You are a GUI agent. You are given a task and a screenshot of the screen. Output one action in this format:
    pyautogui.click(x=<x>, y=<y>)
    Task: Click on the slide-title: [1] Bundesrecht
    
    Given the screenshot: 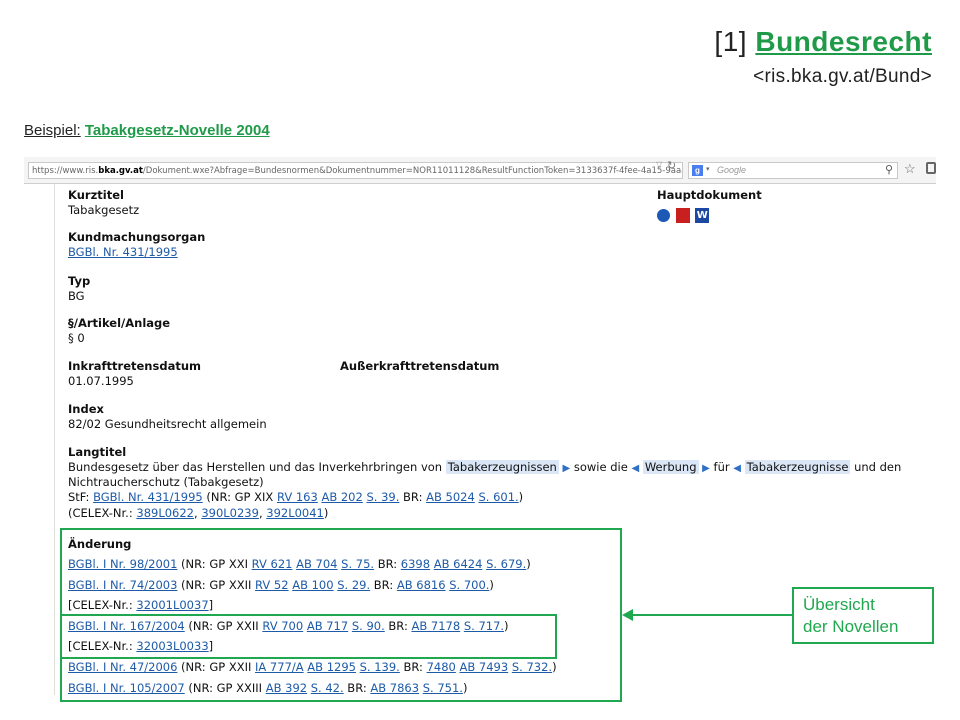 What is the action you would take?
    pyautogui.click(x=823, y=42)
    